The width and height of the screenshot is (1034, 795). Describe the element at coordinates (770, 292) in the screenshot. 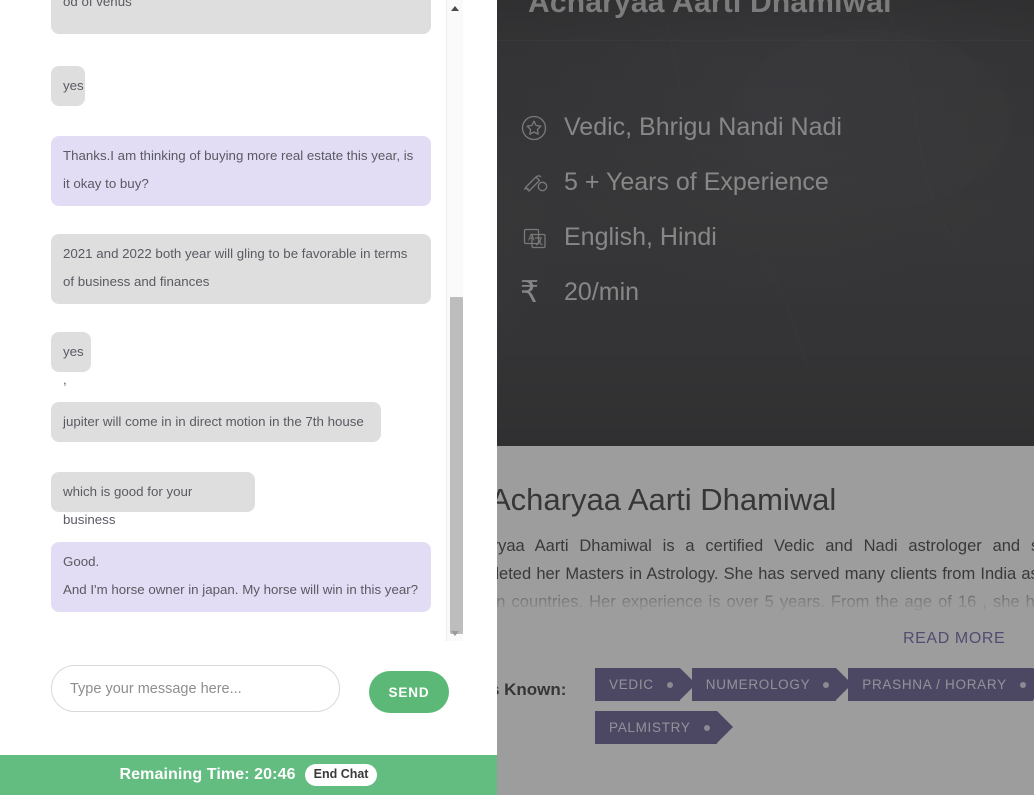

I see `fact-row-price: ₹ 20/min` at that location.